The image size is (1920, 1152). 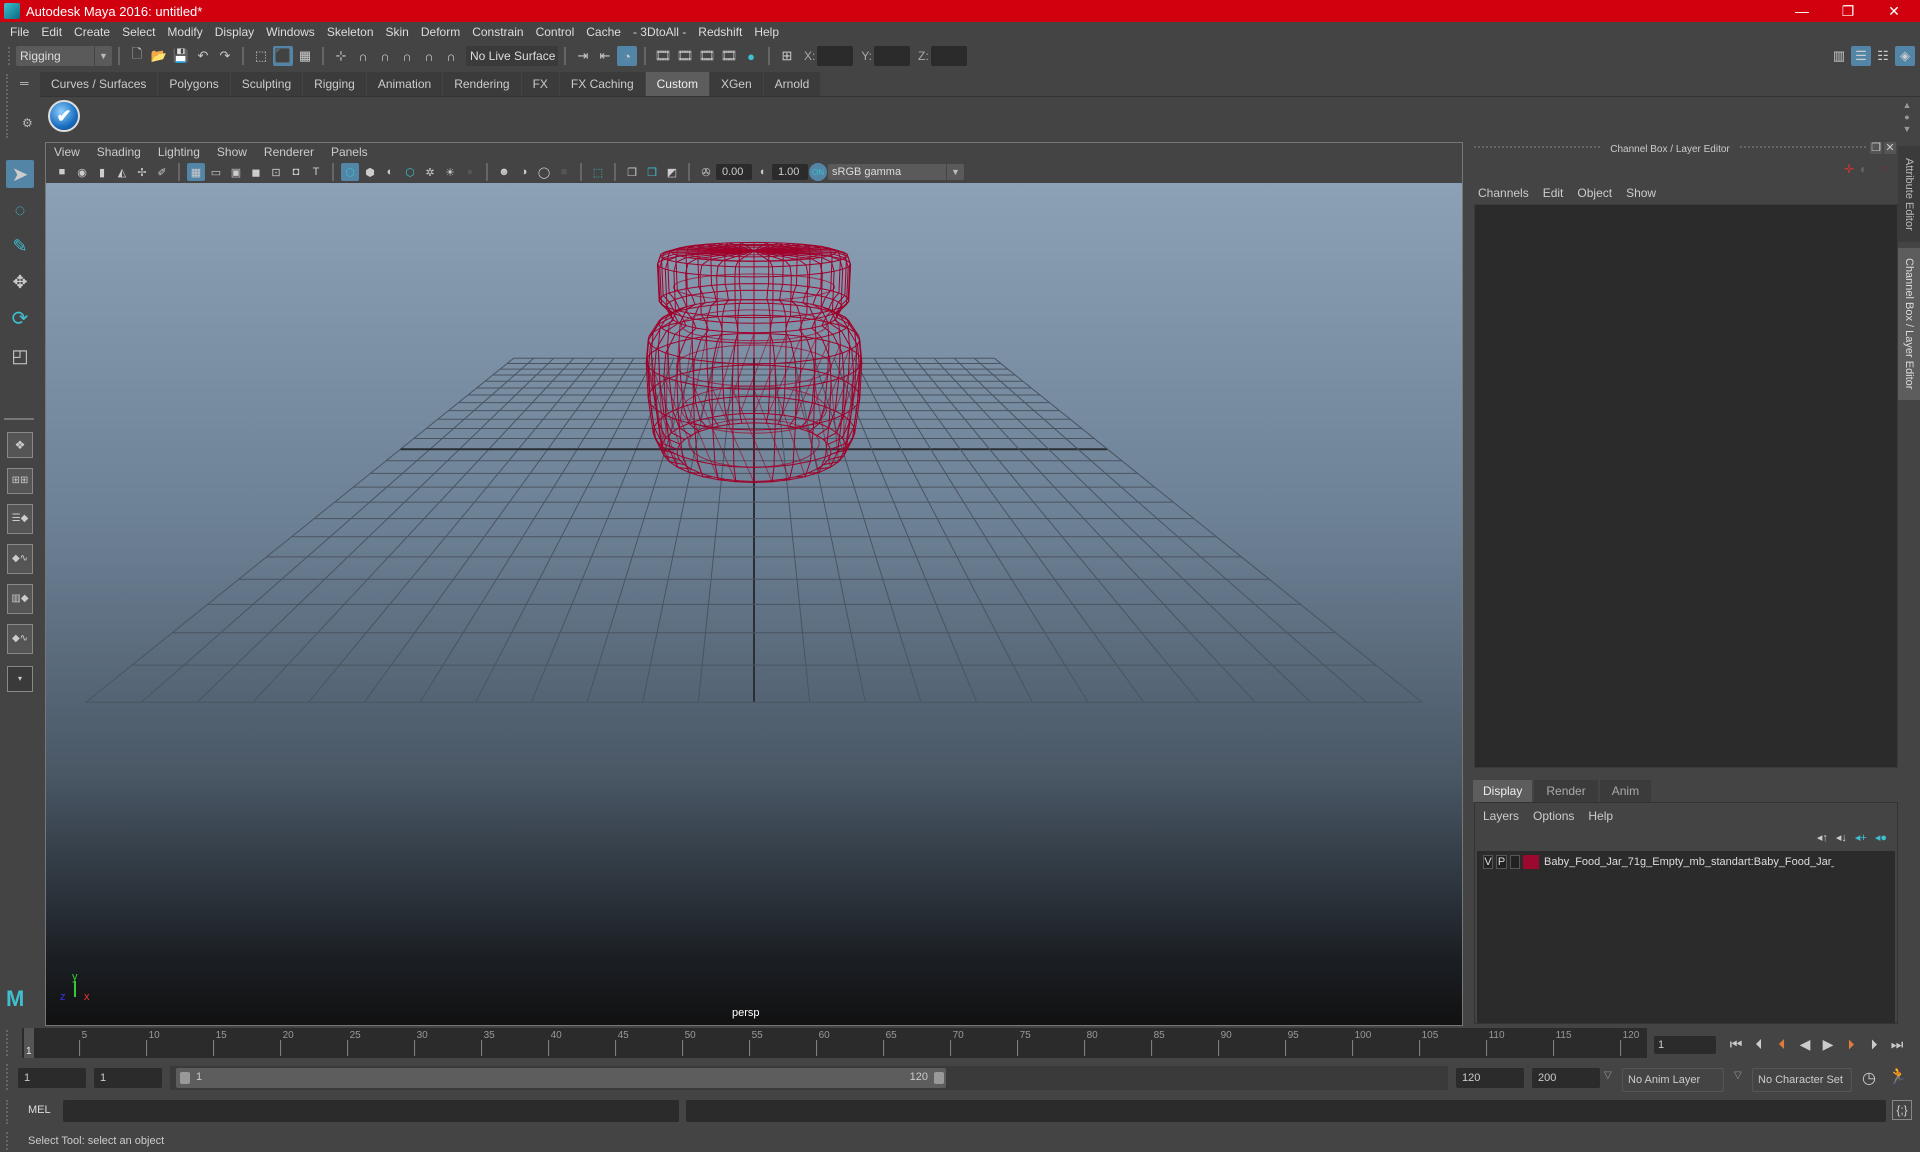 What do you see at coordinates (451, 56) in the screenshot?
I see `make-live-icon: ∩` at bounding box center [451, 56].